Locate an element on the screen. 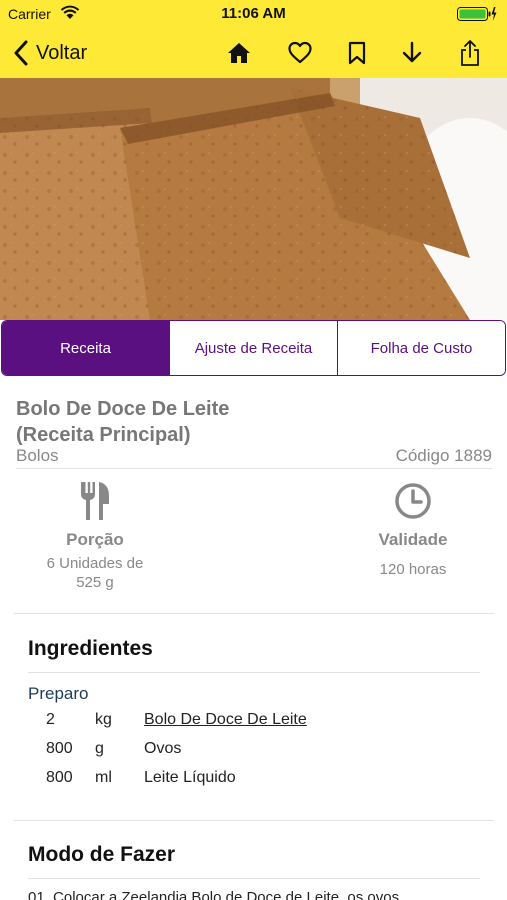 This screenshot has height=900, width=507. home-icon is located at coordinates (239, 53).